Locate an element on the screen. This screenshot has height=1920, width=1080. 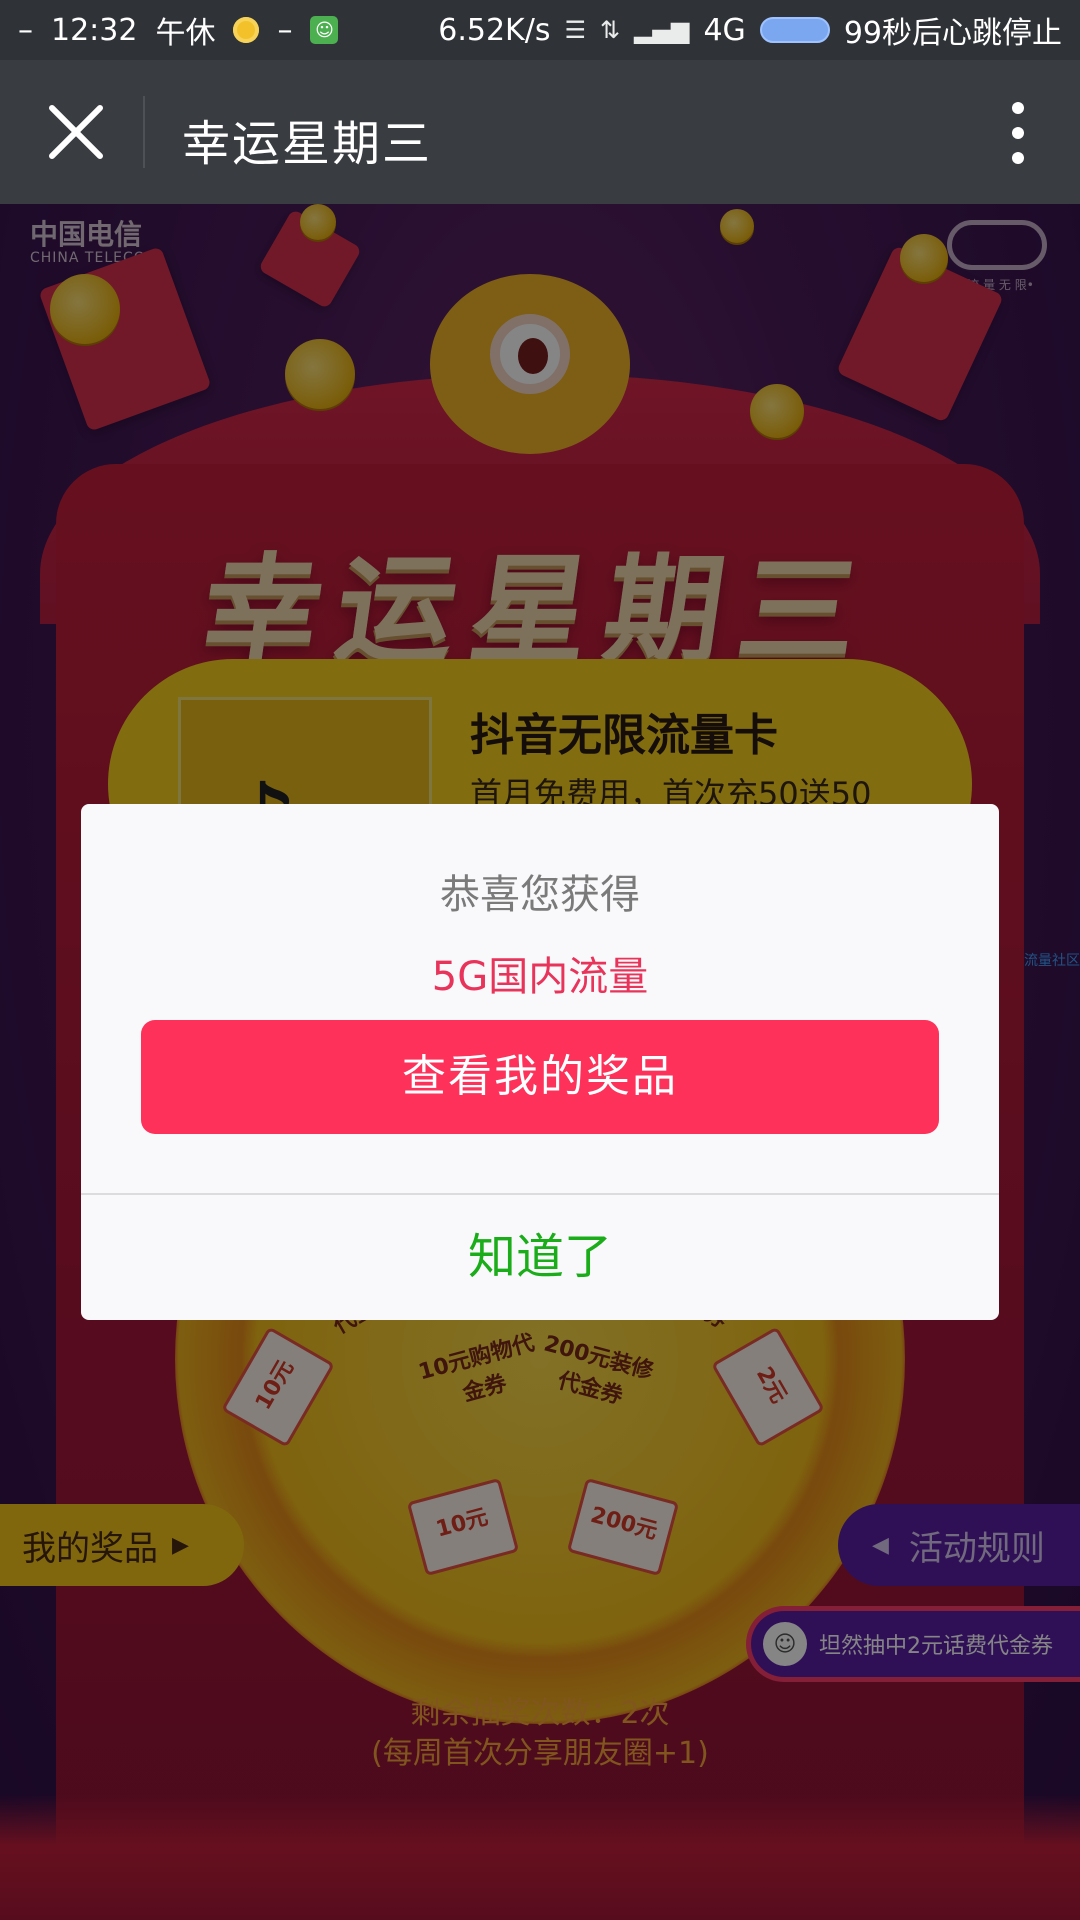
status-notice: 99秒后心跳停止 is located at coordinates (952, 33).